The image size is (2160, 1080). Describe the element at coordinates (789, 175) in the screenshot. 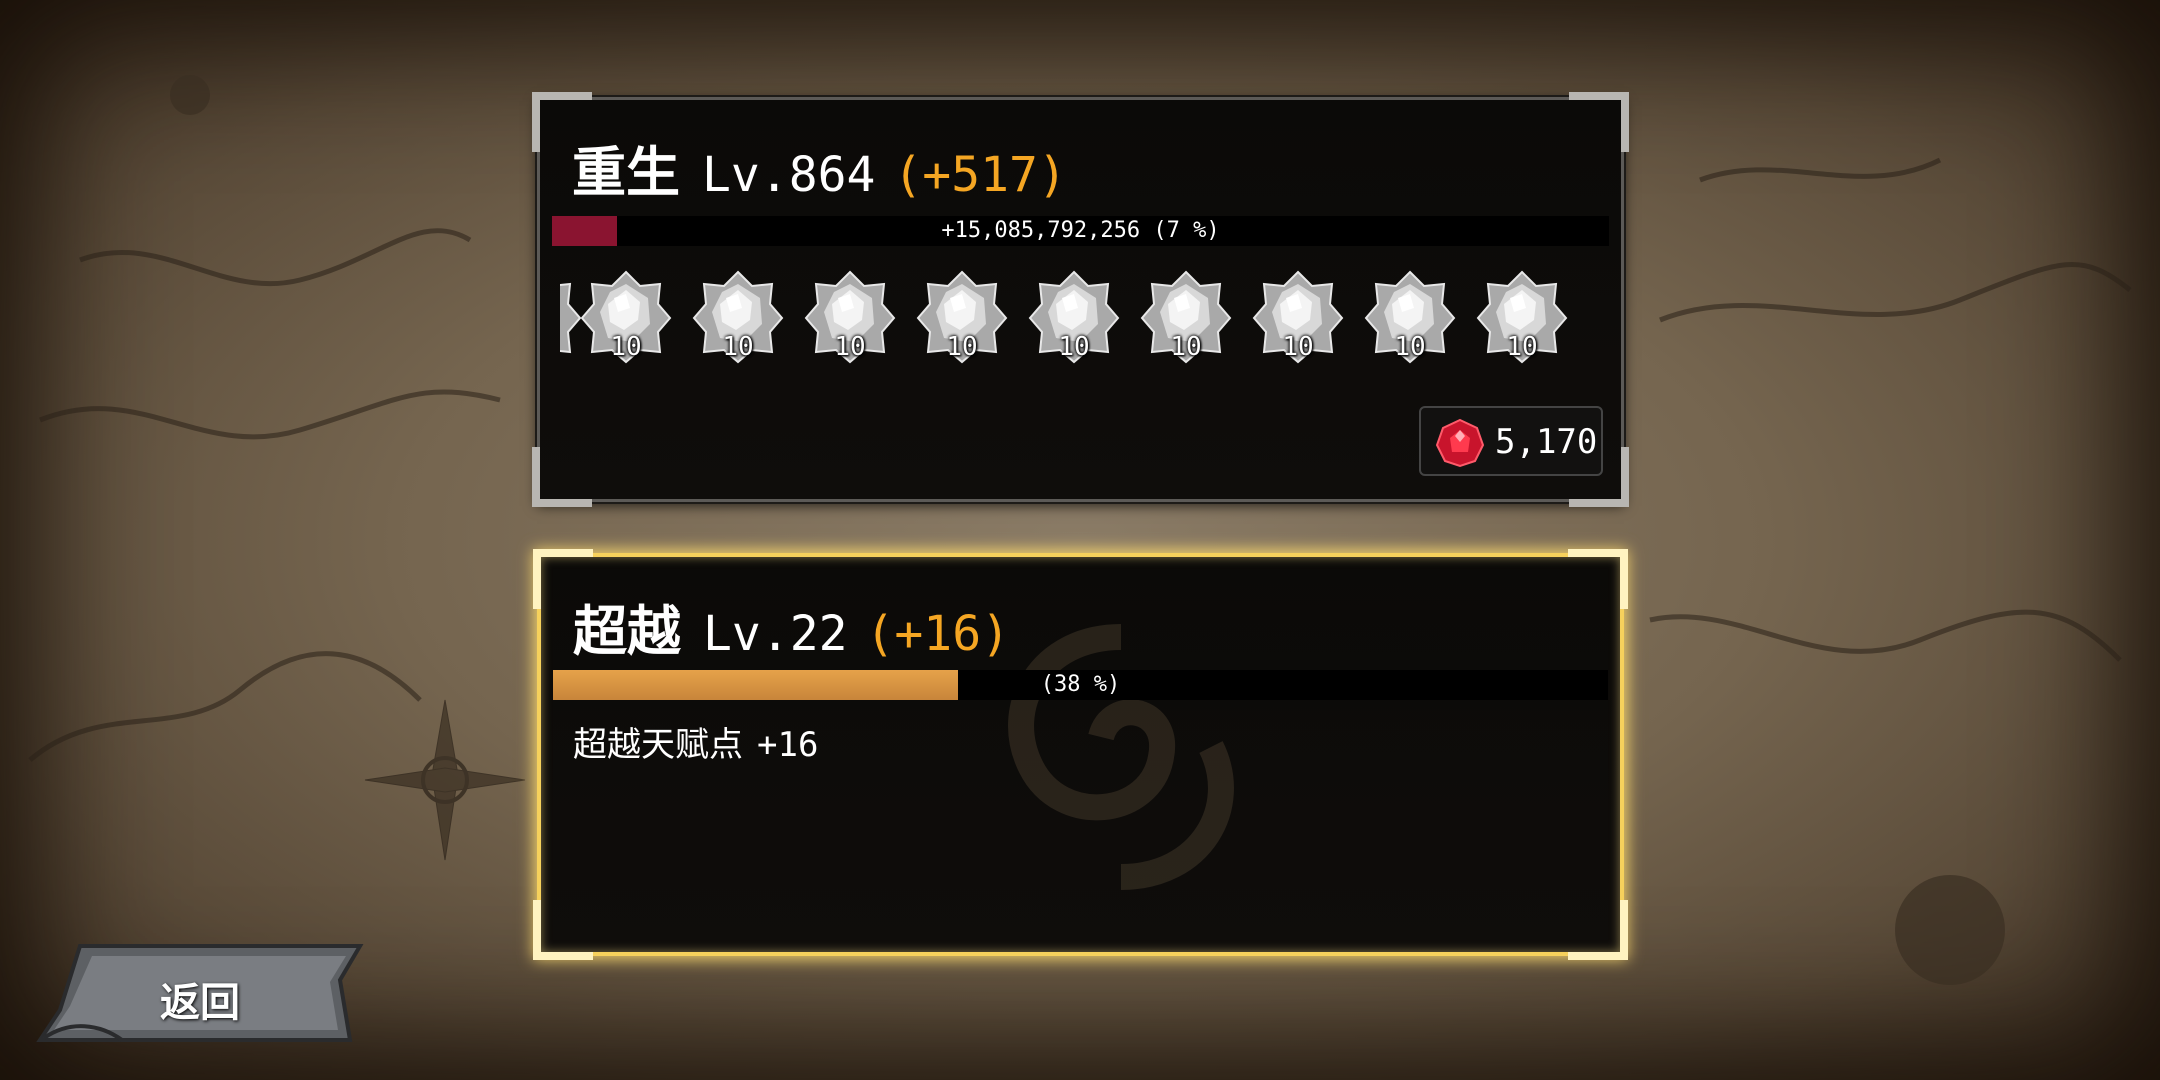

I see `rebirth-level: Lv.864` at that location.